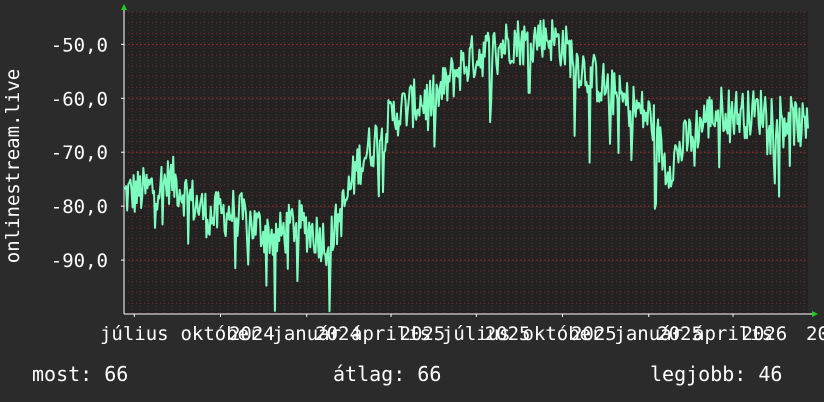  I want to click on stat-average: átlag: 66, so click(387, 374).